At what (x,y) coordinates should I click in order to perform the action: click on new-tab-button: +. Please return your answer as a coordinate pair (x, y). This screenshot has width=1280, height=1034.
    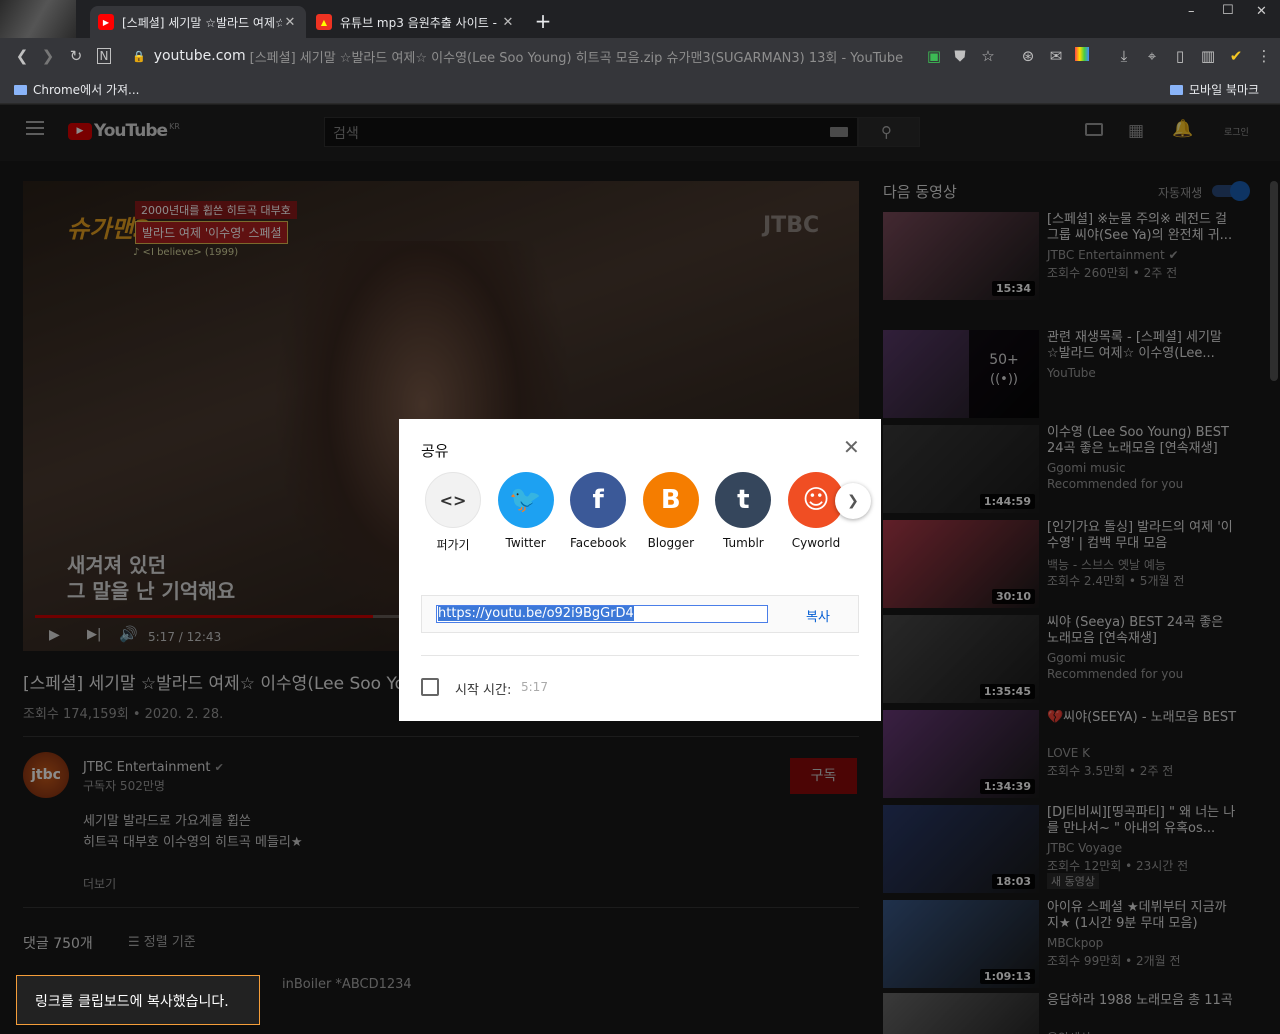
    Looking at the image, I should click on (543, 21).